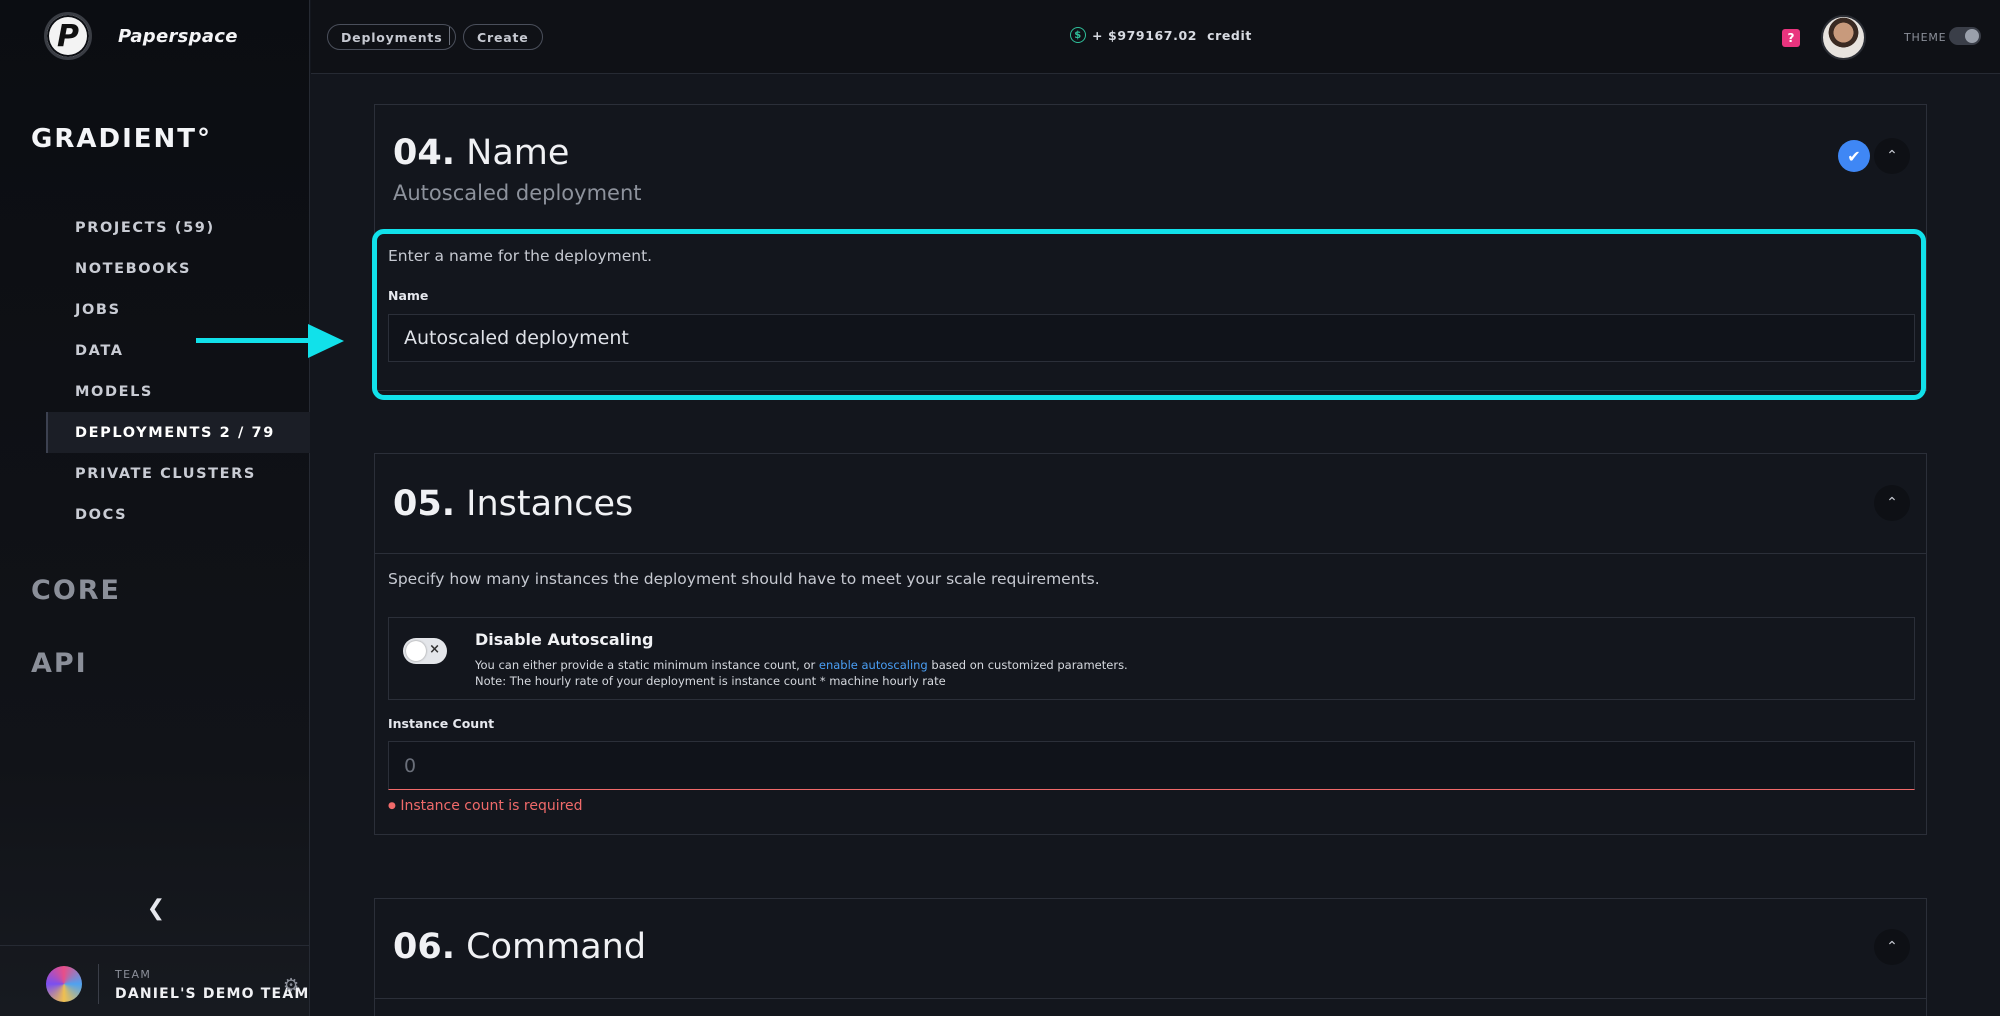 Image resolution: width=2000 pixels, height=1016 pixels. I want to click on sidebar-item-projects: PROJECTS (59), so click(178, 227).